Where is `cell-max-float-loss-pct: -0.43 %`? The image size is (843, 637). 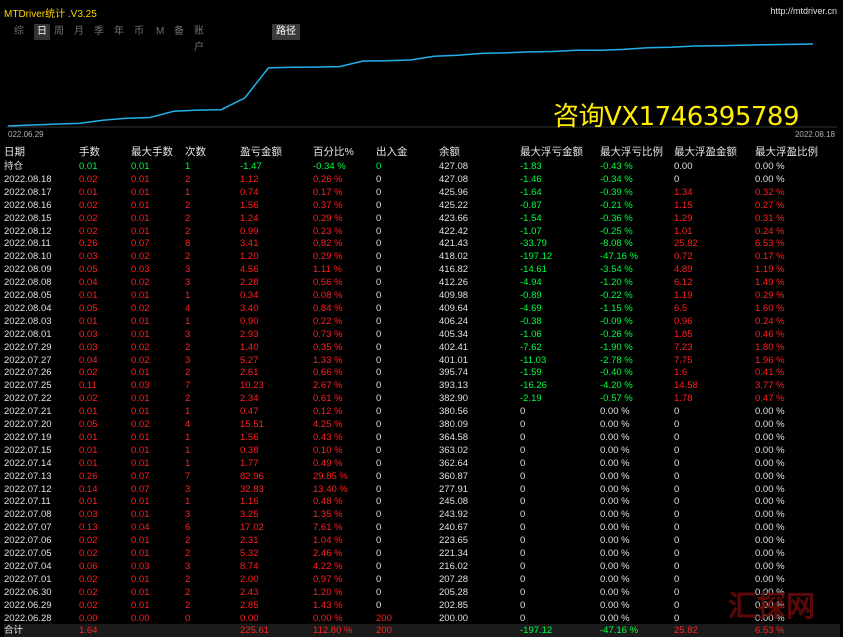 cell-max-float-loss-pct: -0.43 % is located at coordinates (616, 166).